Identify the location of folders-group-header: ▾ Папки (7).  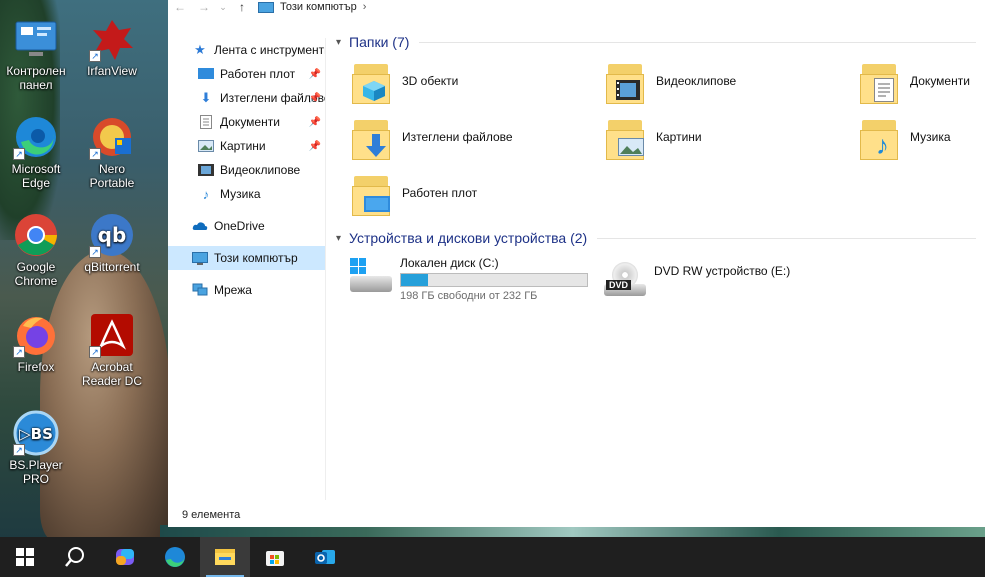
(656, 42).